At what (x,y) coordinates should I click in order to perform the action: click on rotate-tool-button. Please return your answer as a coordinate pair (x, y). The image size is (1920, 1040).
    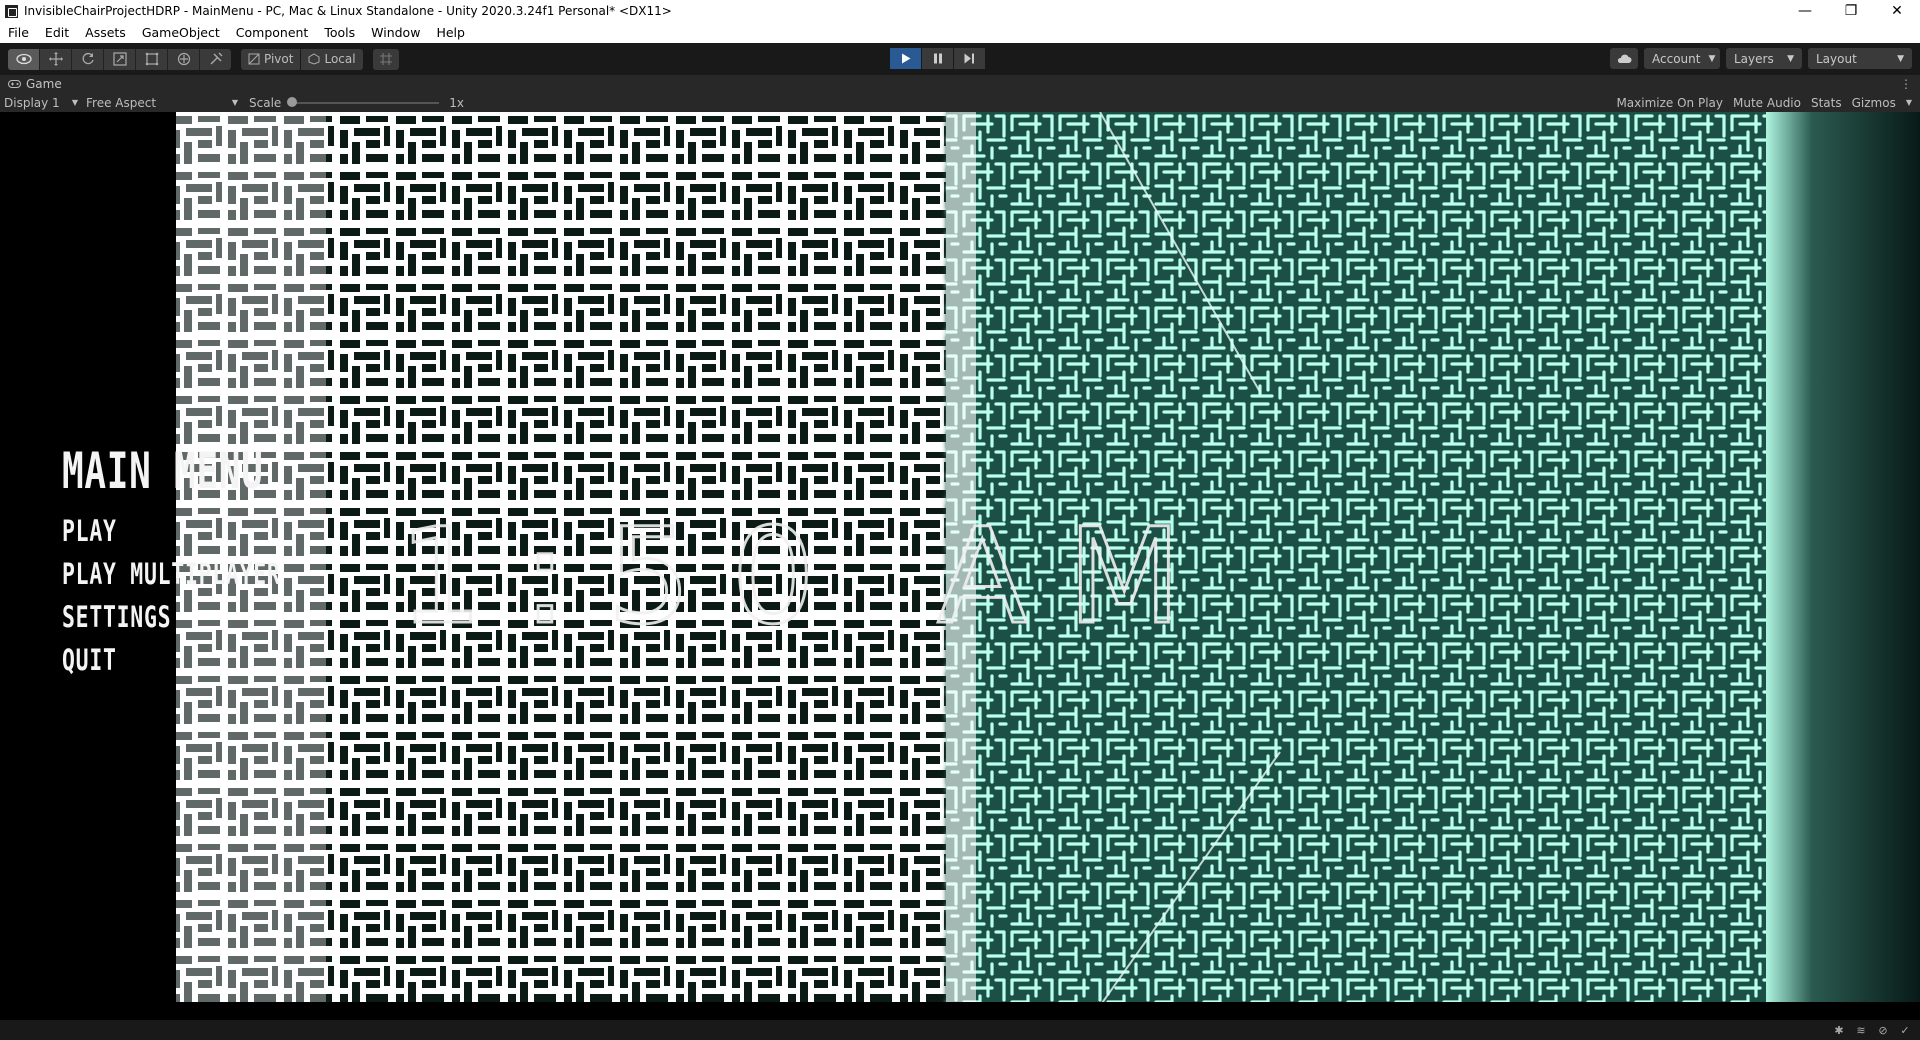
    Looking at the image, I should click on (88, 59).